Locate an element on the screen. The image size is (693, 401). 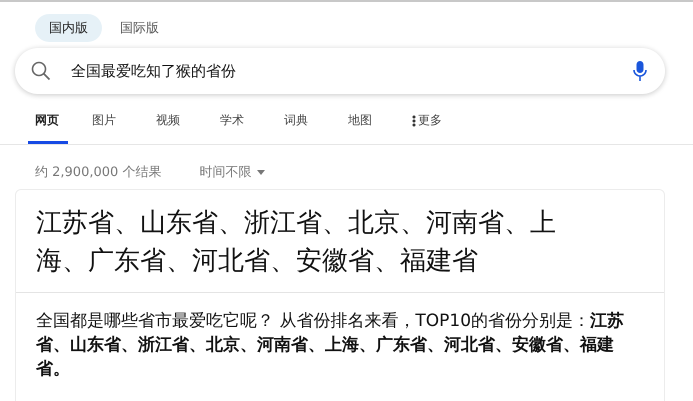
nav-tab: 视频 is located at coordinates (188, 123).